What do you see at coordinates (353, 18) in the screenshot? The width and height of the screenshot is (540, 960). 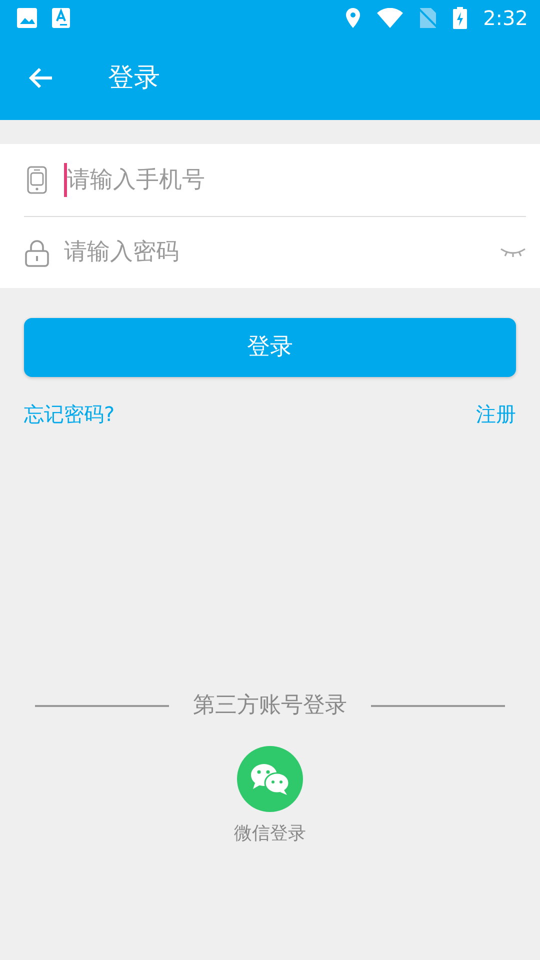 I see `location-icon` at bounding box center [353, 18].